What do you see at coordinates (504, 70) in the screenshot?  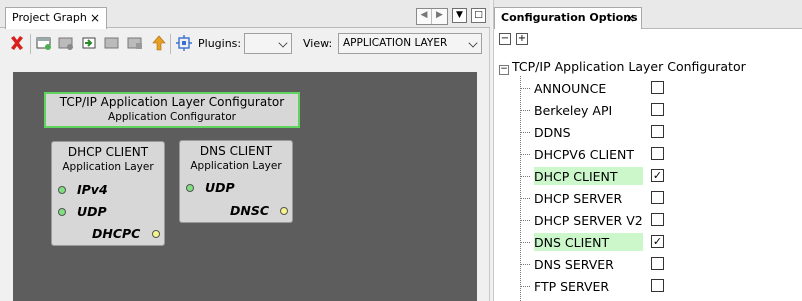 I see `tree-collapse-icon: −` at bounding box center [504, 70].